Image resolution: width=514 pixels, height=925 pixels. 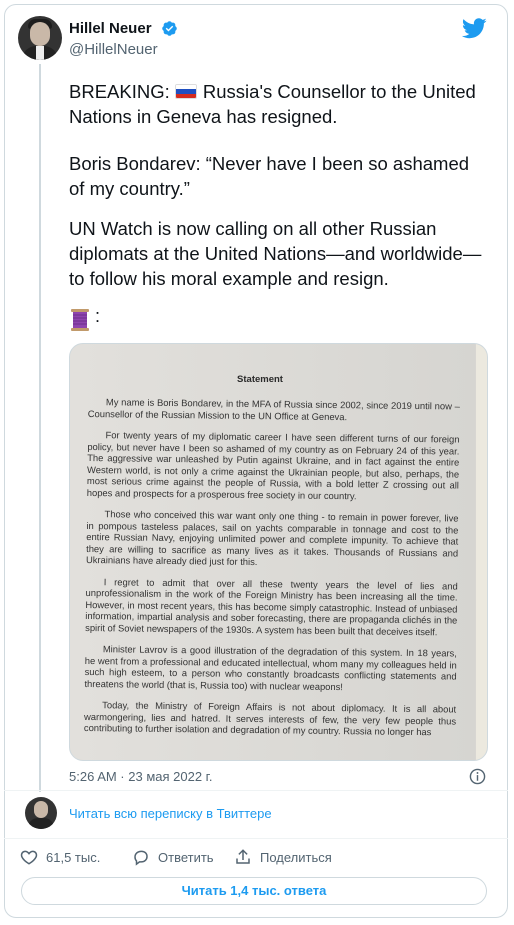 What do you see at coordinates (40, 428) in the screenshot?
I see `thread-line` at bounding box center [40, 428].